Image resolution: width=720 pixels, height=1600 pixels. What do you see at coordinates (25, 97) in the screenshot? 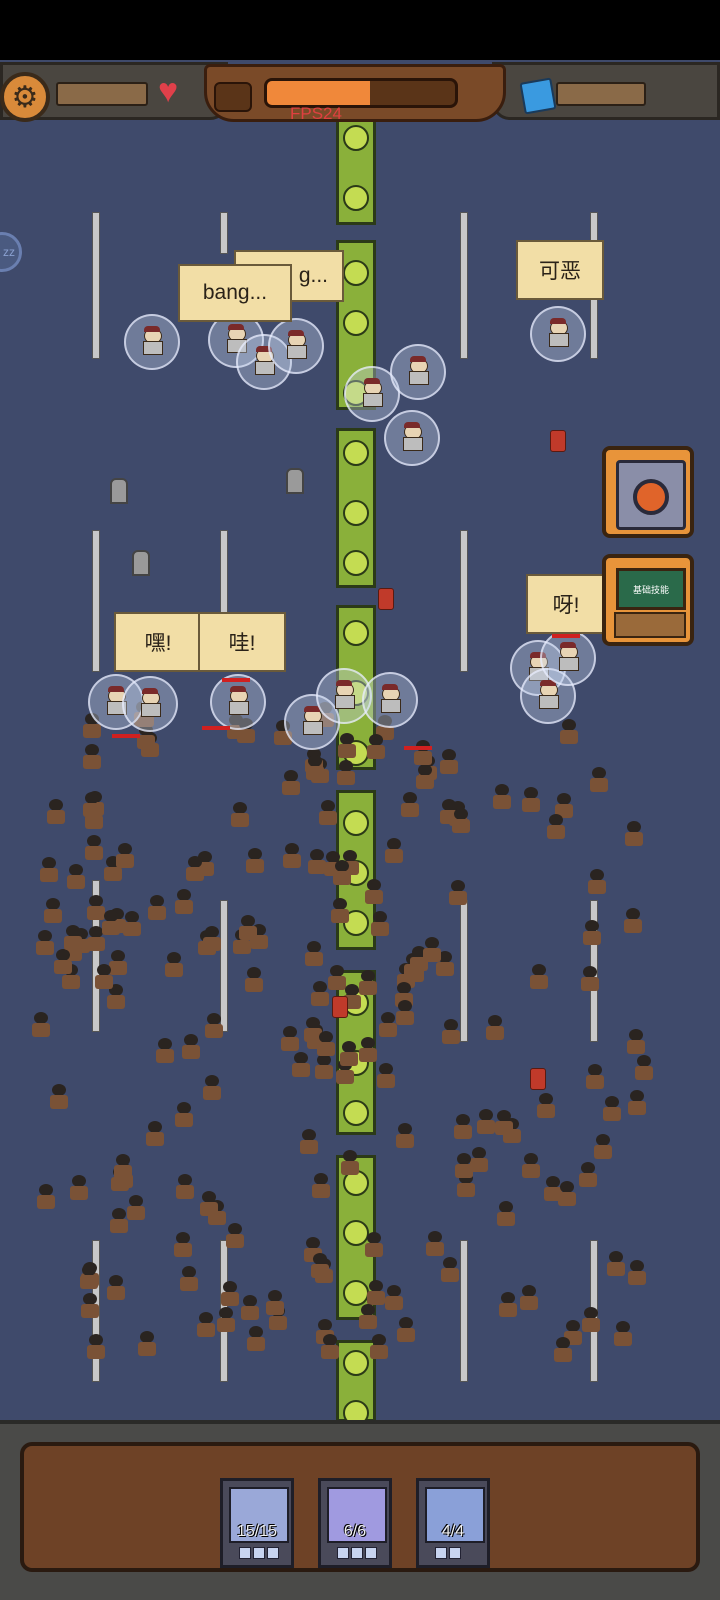
I see `gear-icon: ⚙` at bounding box center [25, 97].